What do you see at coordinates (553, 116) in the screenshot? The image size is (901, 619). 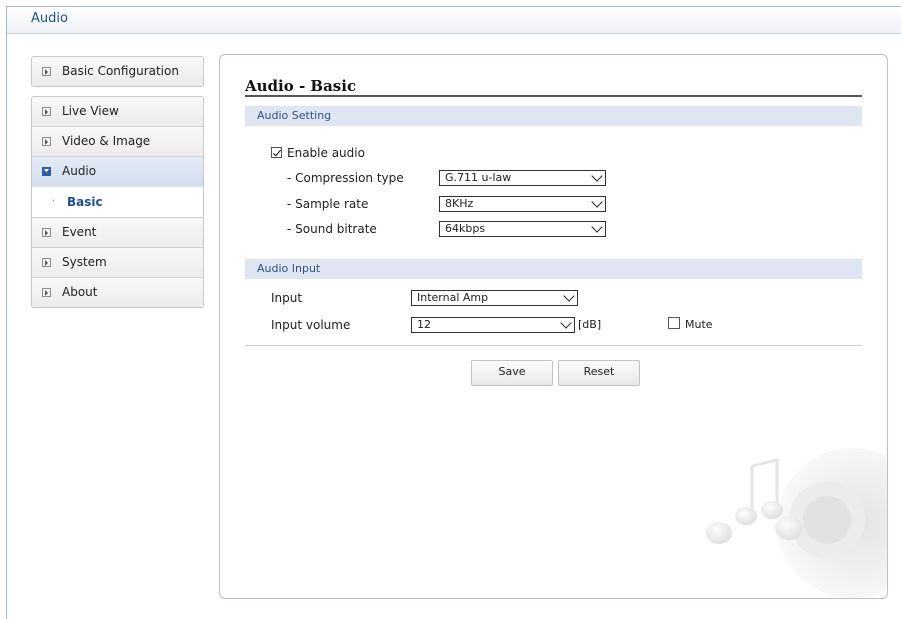 I see `section-header-audio-setting: Audio Setting` at bounding box center [553, 116].